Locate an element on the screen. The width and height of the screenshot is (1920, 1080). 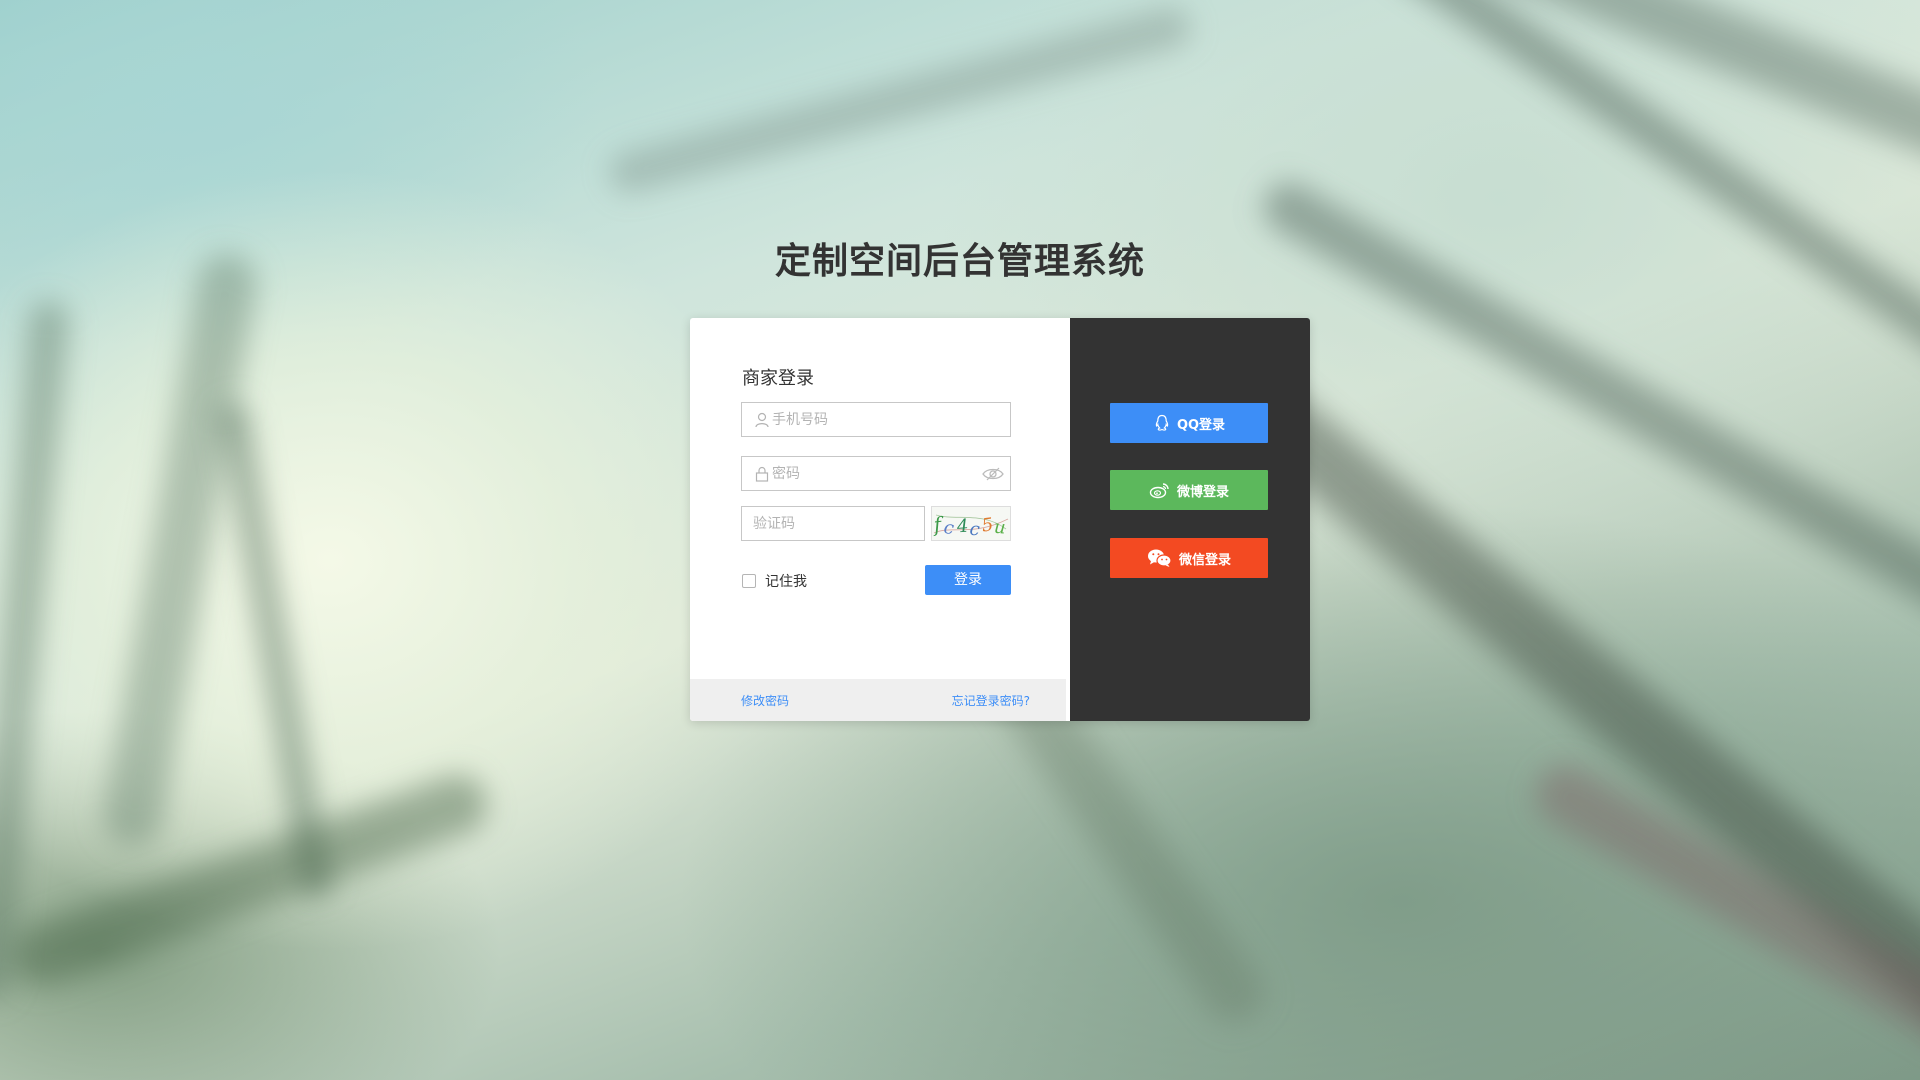
wechat-login-label: 微信登录 is located at coordinates (1204, 560).